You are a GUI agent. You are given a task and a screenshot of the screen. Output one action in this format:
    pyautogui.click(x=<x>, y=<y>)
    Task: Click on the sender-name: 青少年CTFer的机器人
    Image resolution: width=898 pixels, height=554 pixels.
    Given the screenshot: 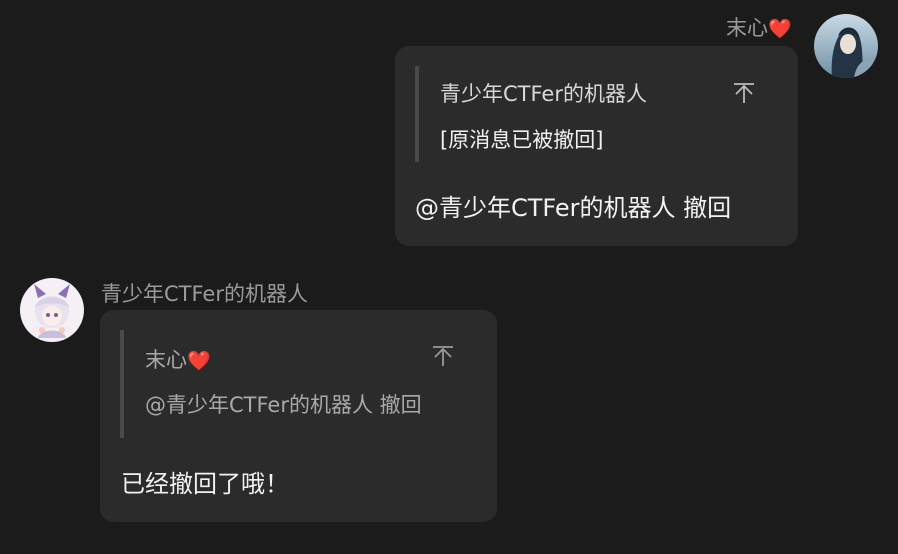 What is the action you would take?
    pyautogui.click(x=204, y=293)
    